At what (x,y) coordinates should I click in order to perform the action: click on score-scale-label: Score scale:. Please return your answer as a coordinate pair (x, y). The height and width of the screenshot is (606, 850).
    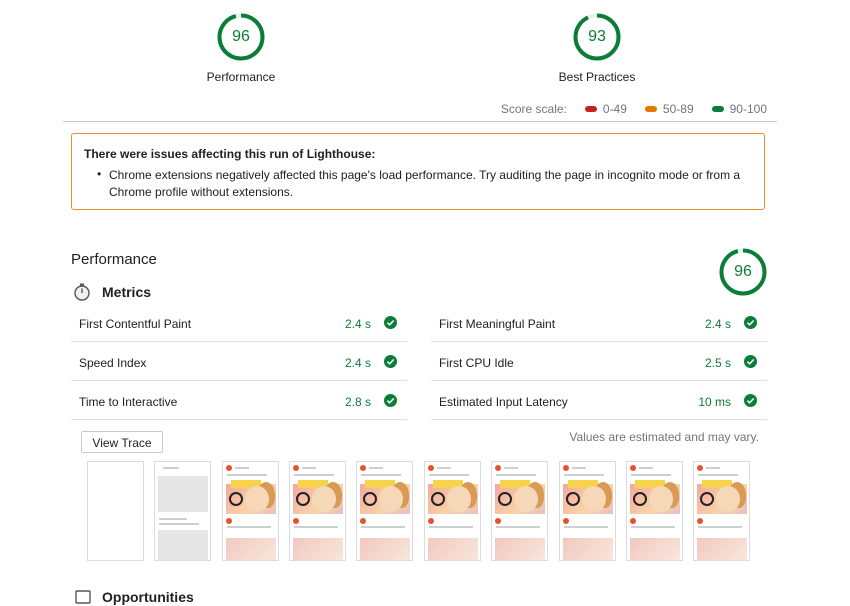
    Looking at the image, I should click on (533, 109).